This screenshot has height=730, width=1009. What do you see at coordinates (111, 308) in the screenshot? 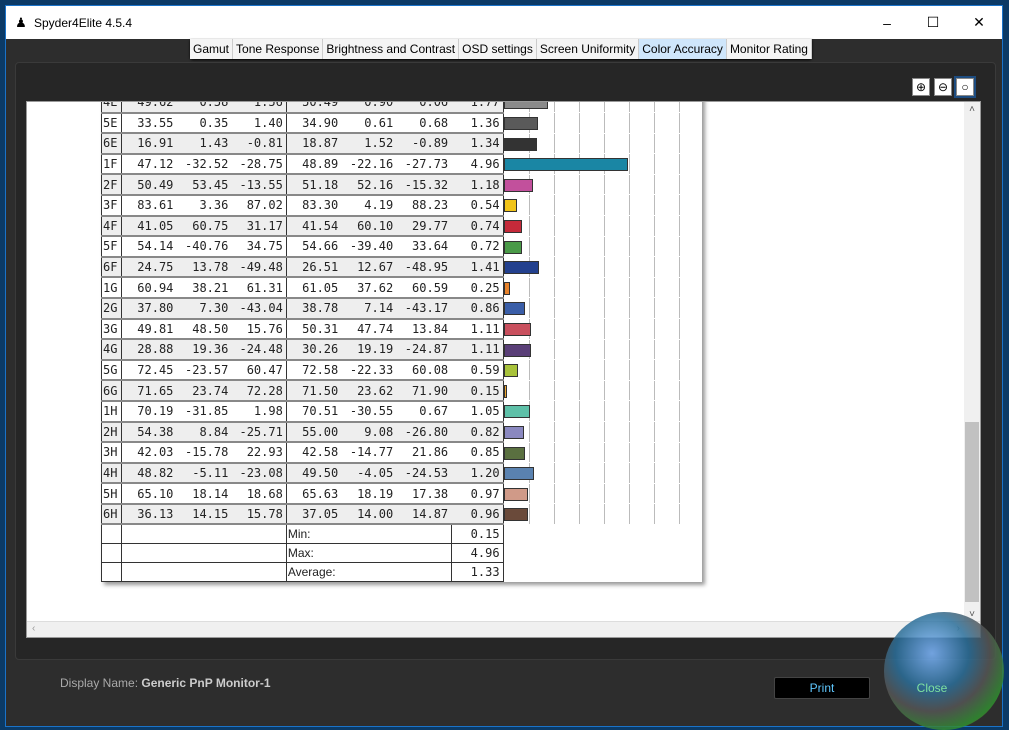
I see `patch-id: 2G` at bounding box center [111, 308].